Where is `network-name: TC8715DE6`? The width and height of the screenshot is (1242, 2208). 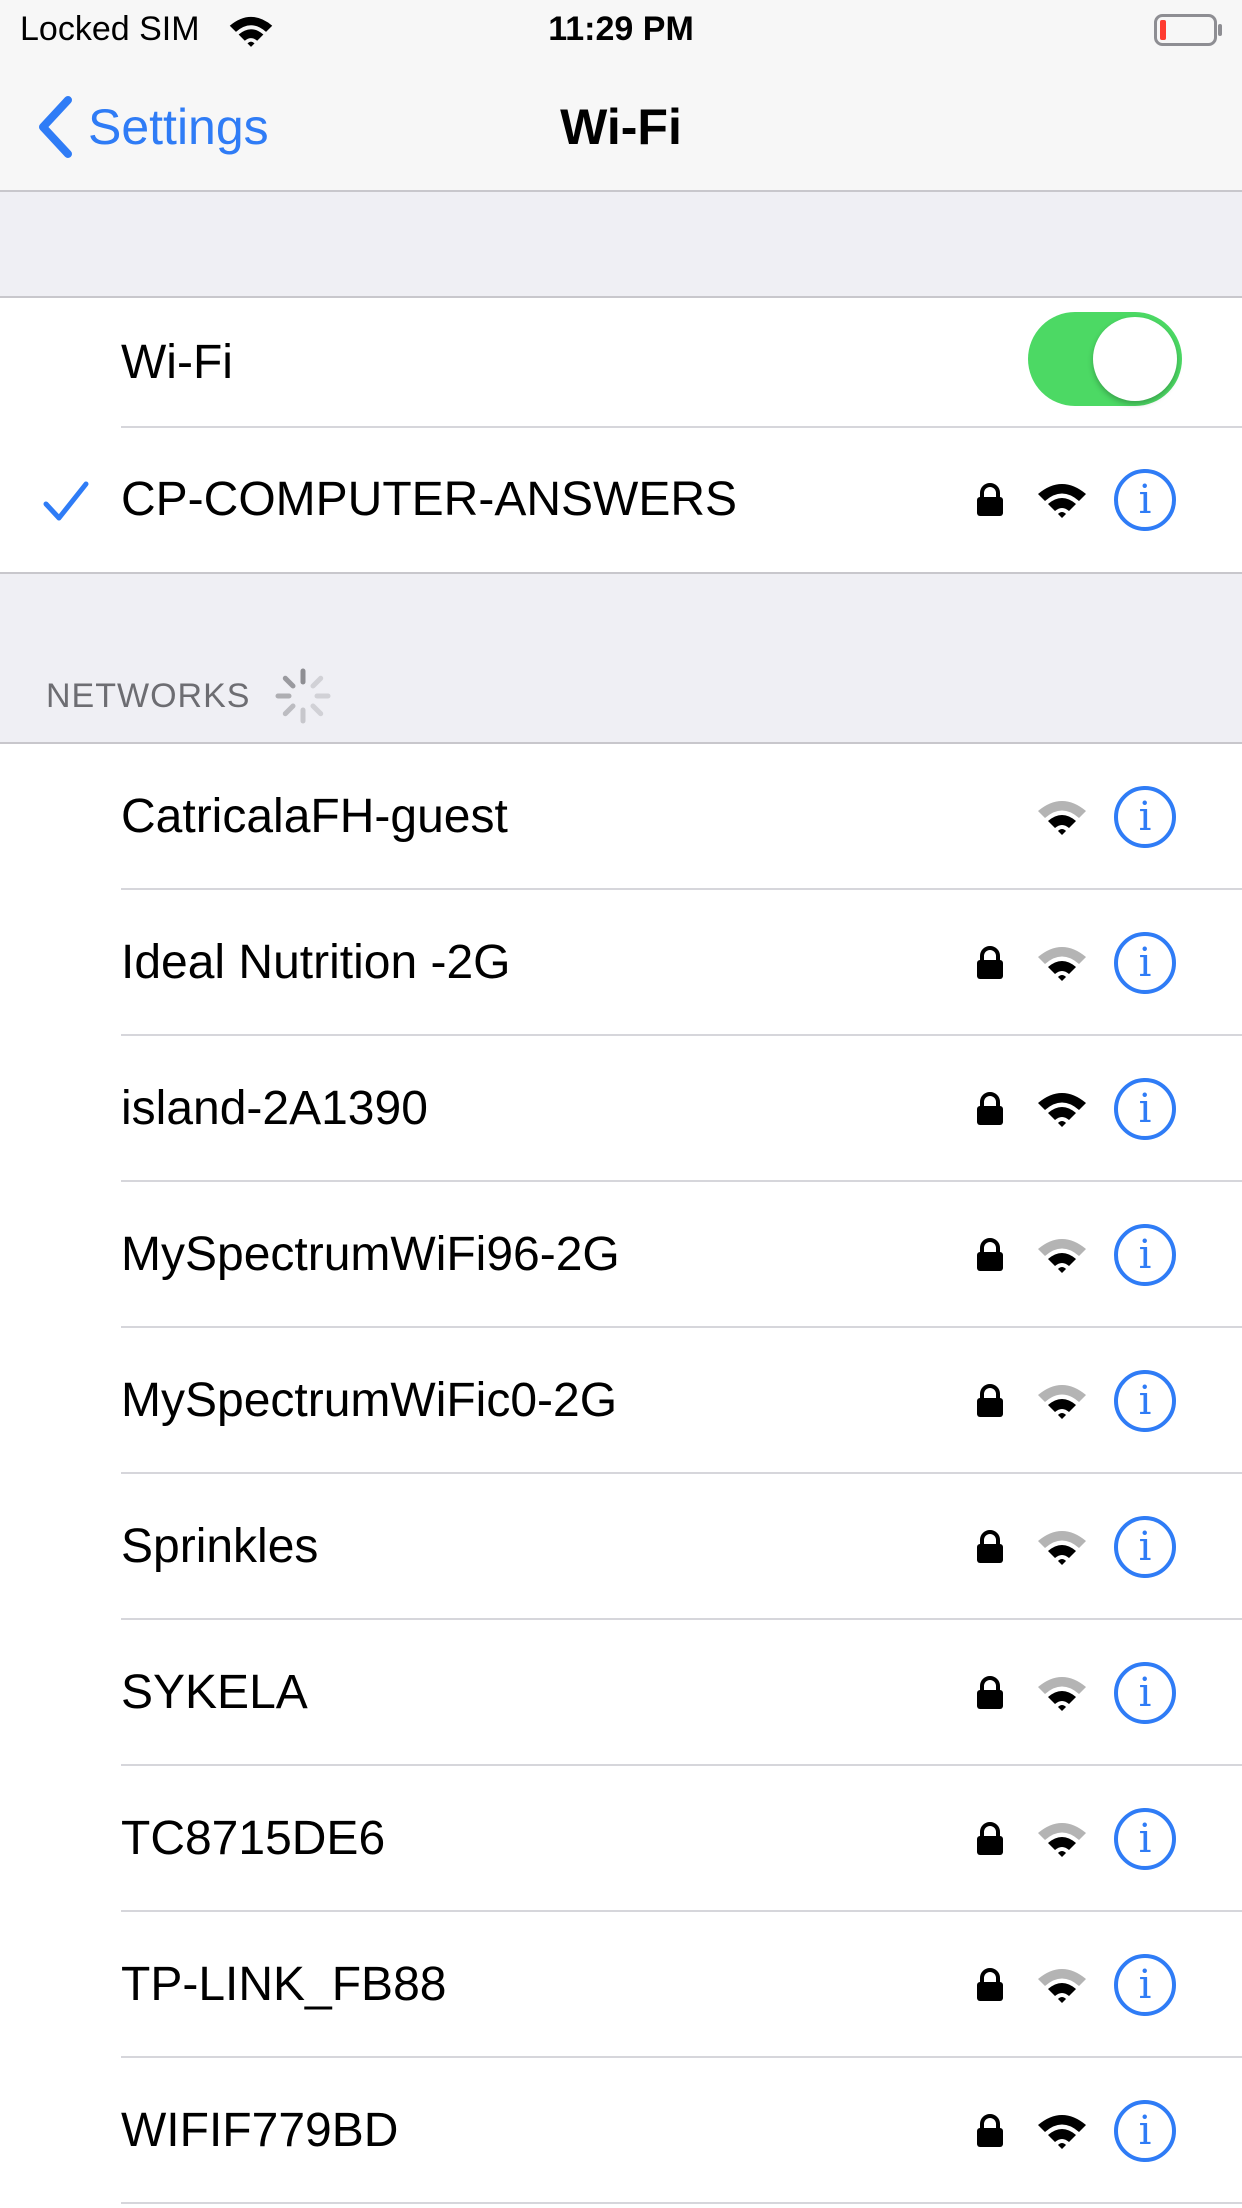
network-name: TC8715DE6 is located at coordinates (253, 1838).